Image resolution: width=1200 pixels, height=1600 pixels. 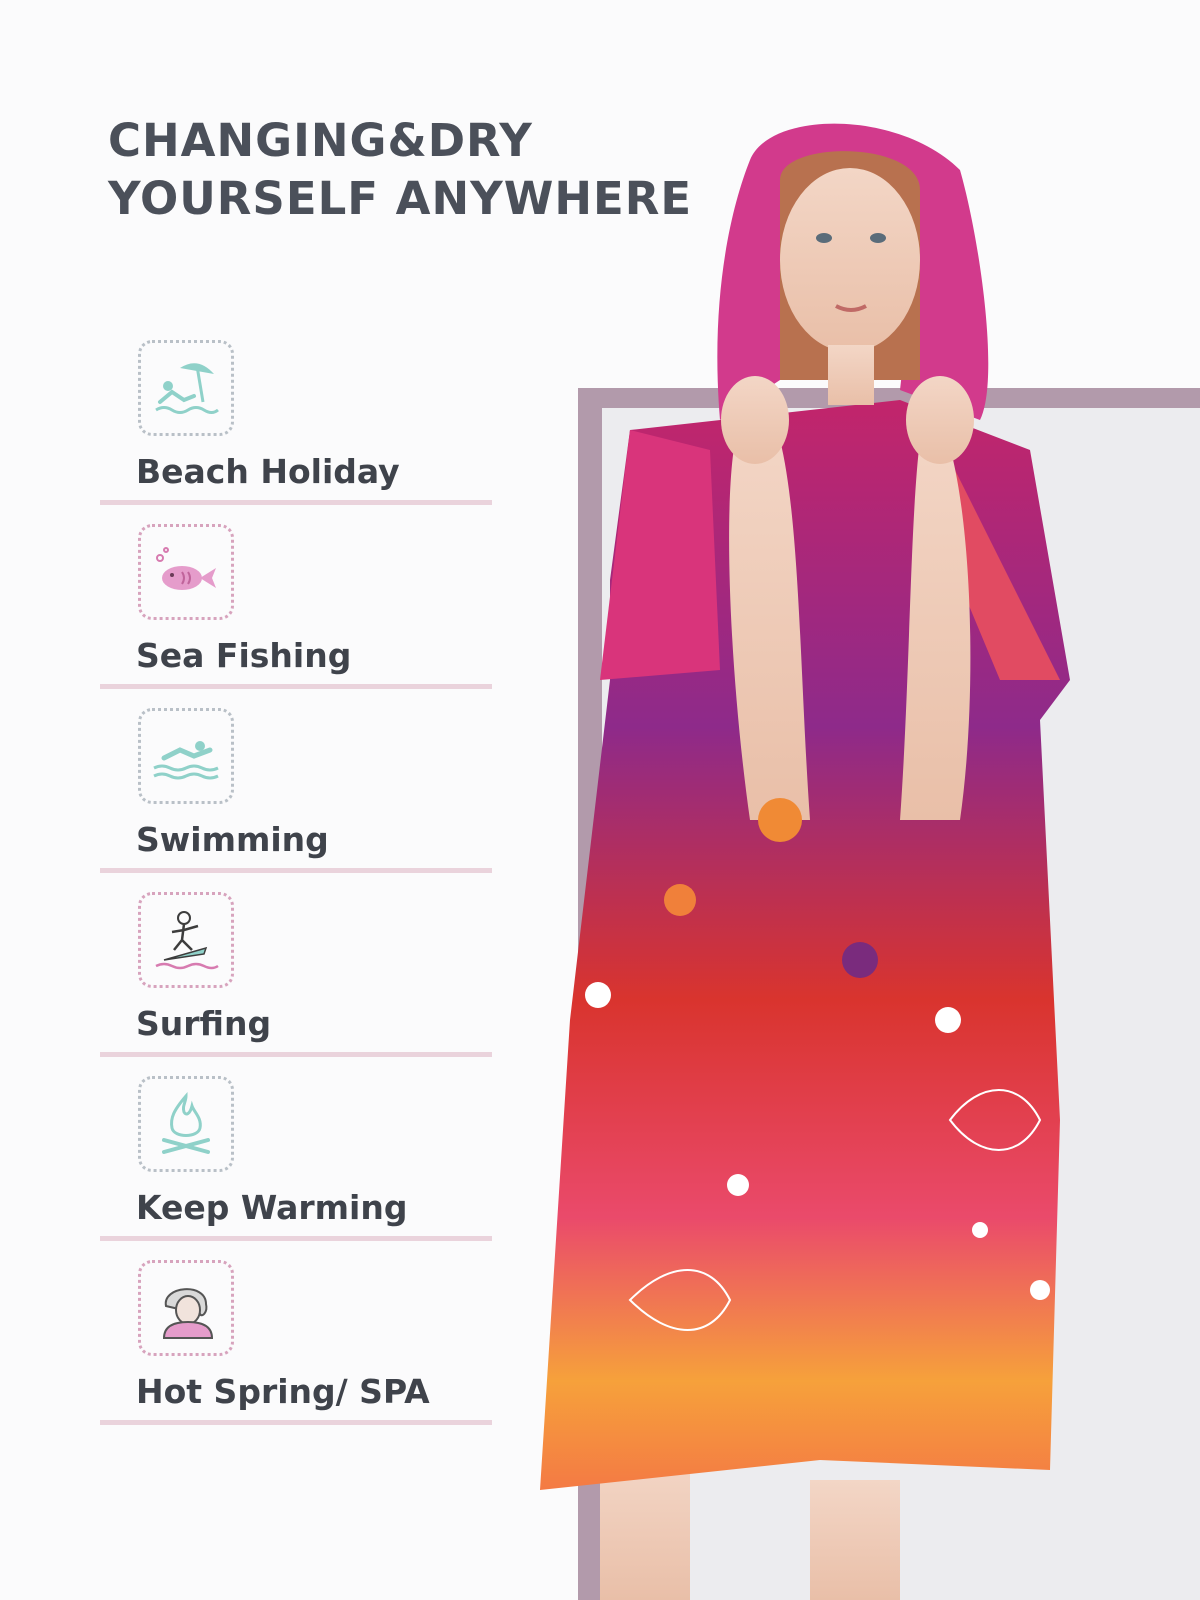 I want to click on feature-item-swimming: Swimming, so click(x=296, y=800).